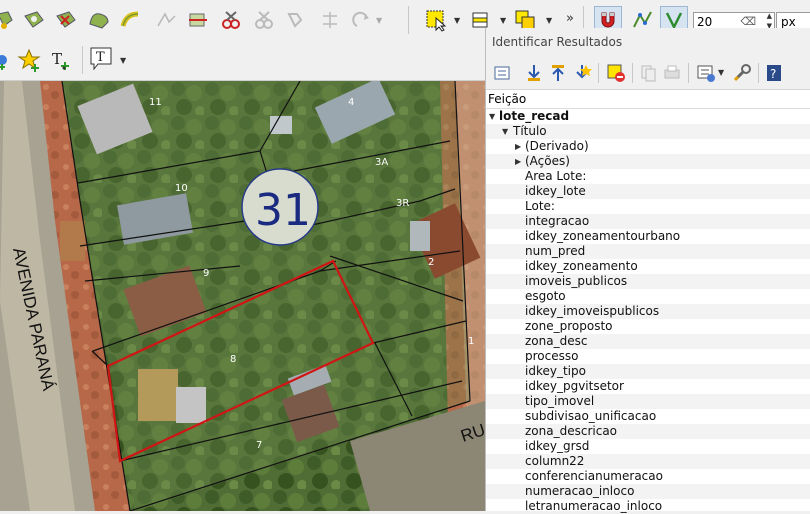 This screenshot has height=514, width=810. Describe the element at coordinates (648, 341) in the screenshot. I see `attribute-row: zona_desc` at that location.